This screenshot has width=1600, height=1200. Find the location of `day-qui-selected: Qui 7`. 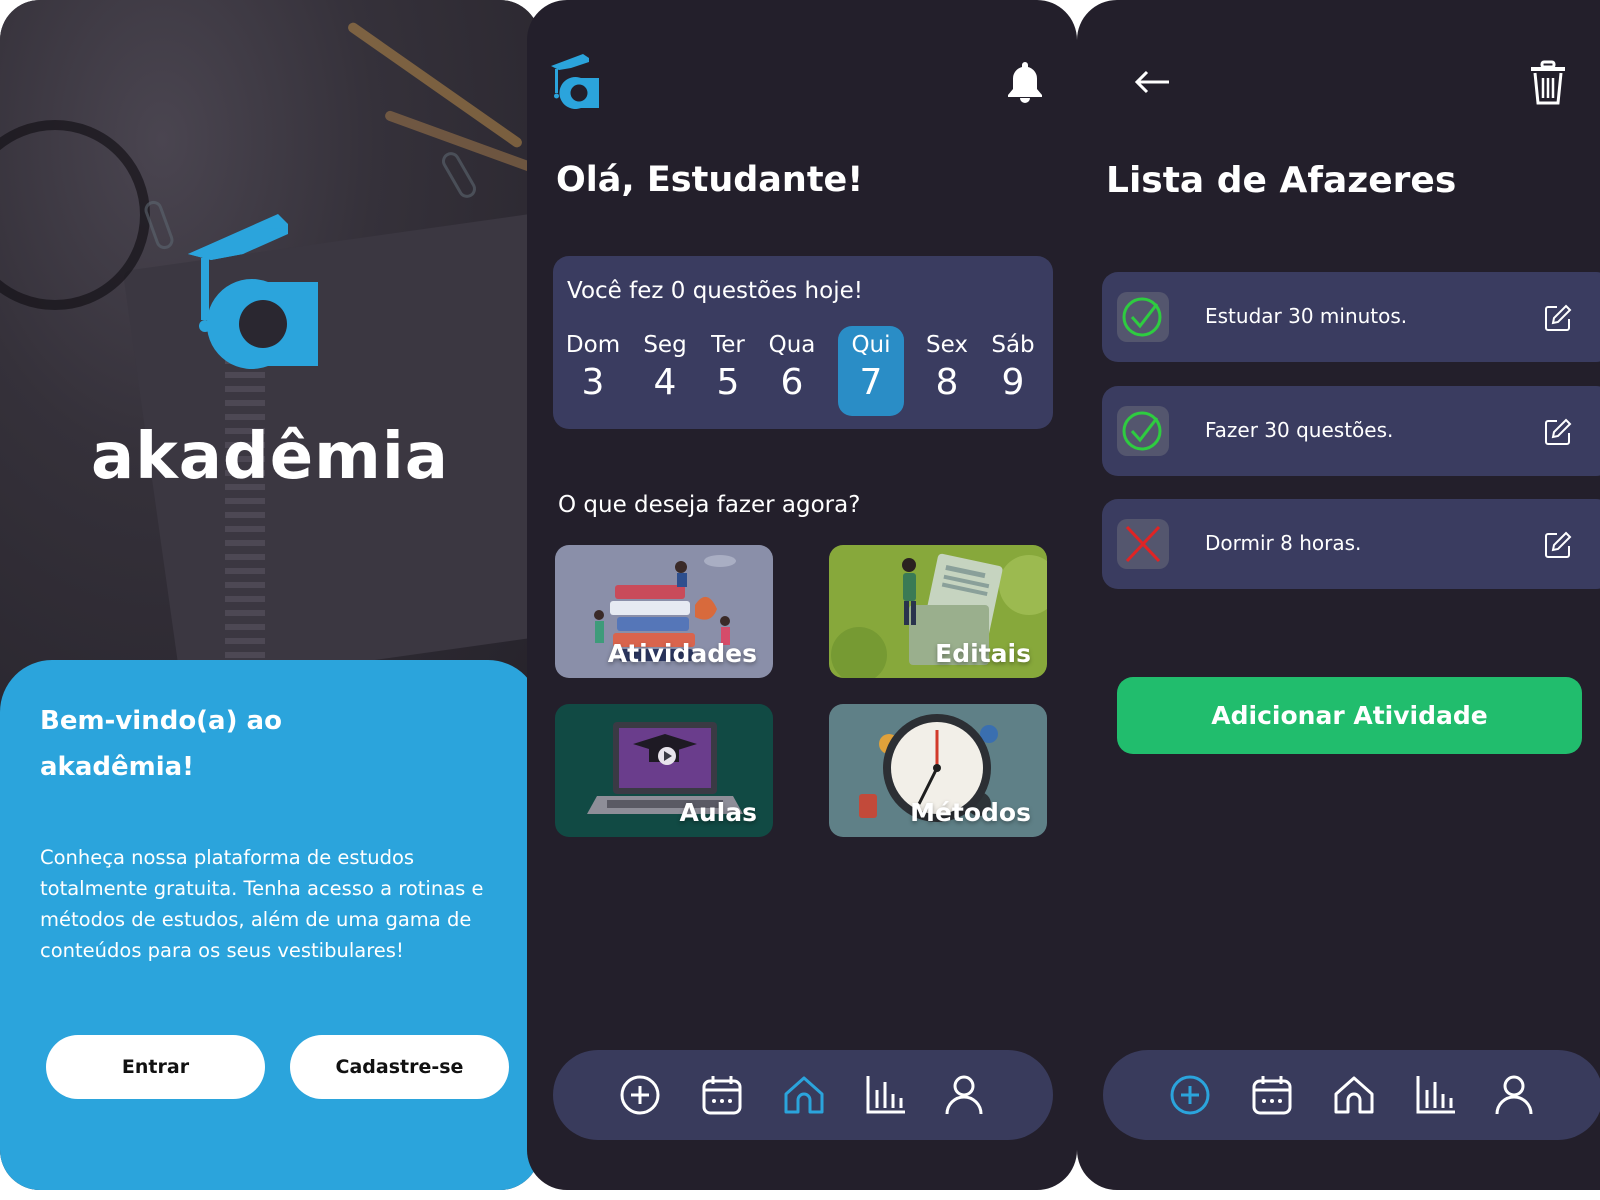

day-qui-selected: Qui 7 is located at coordinates (871, 371).